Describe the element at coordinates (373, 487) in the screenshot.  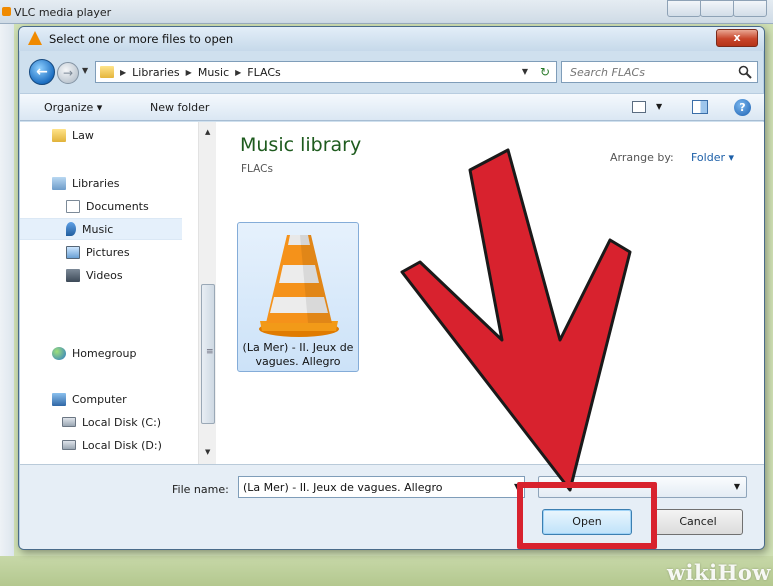
I see `file-name-input` at that location.